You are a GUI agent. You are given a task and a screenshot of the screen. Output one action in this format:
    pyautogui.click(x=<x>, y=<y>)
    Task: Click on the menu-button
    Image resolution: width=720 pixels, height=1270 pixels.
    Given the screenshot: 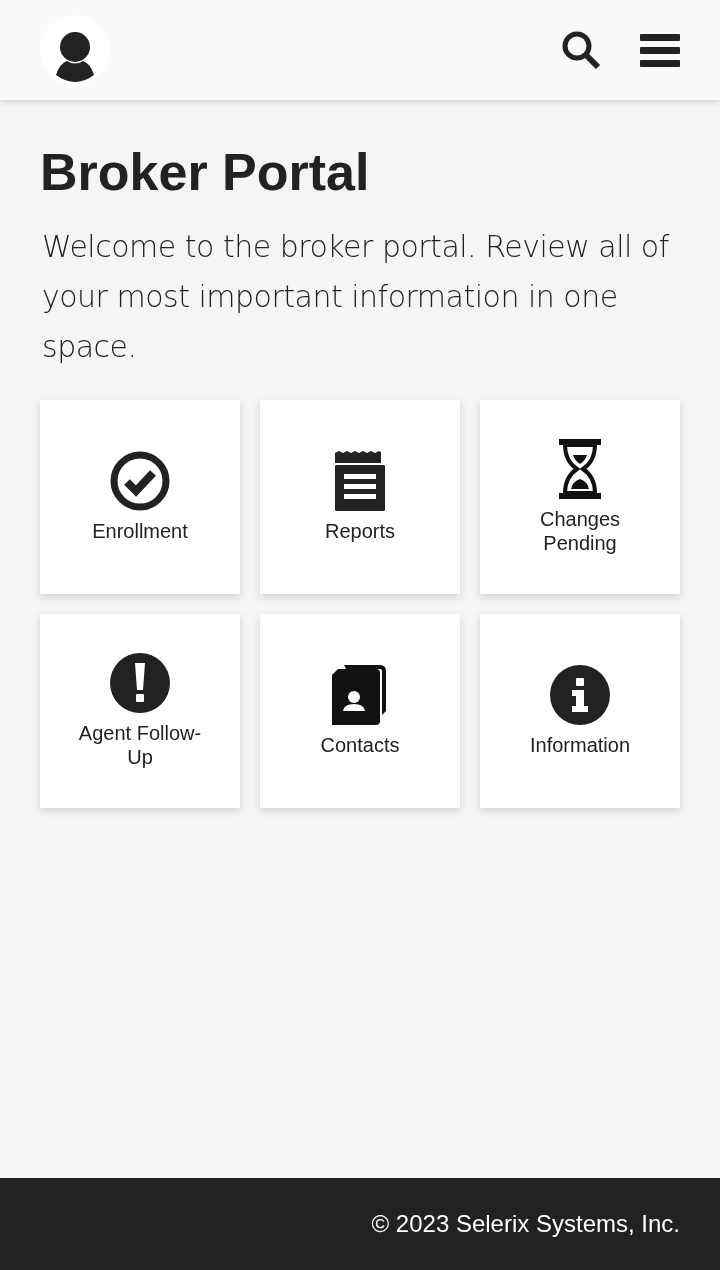 What is the action you would take?
    pyautogui.click(x=660, y=50)
    